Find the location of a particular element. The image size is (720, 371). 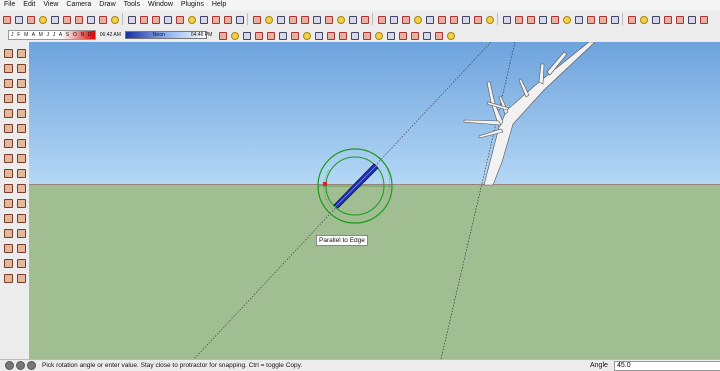

share-model-icon is located at coordinates (554, 19).